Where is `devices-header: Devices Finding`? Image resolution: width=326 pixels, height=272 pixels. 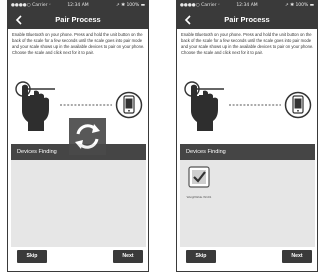 devices-header: Devices Finding is located at coordinates (247, 152).